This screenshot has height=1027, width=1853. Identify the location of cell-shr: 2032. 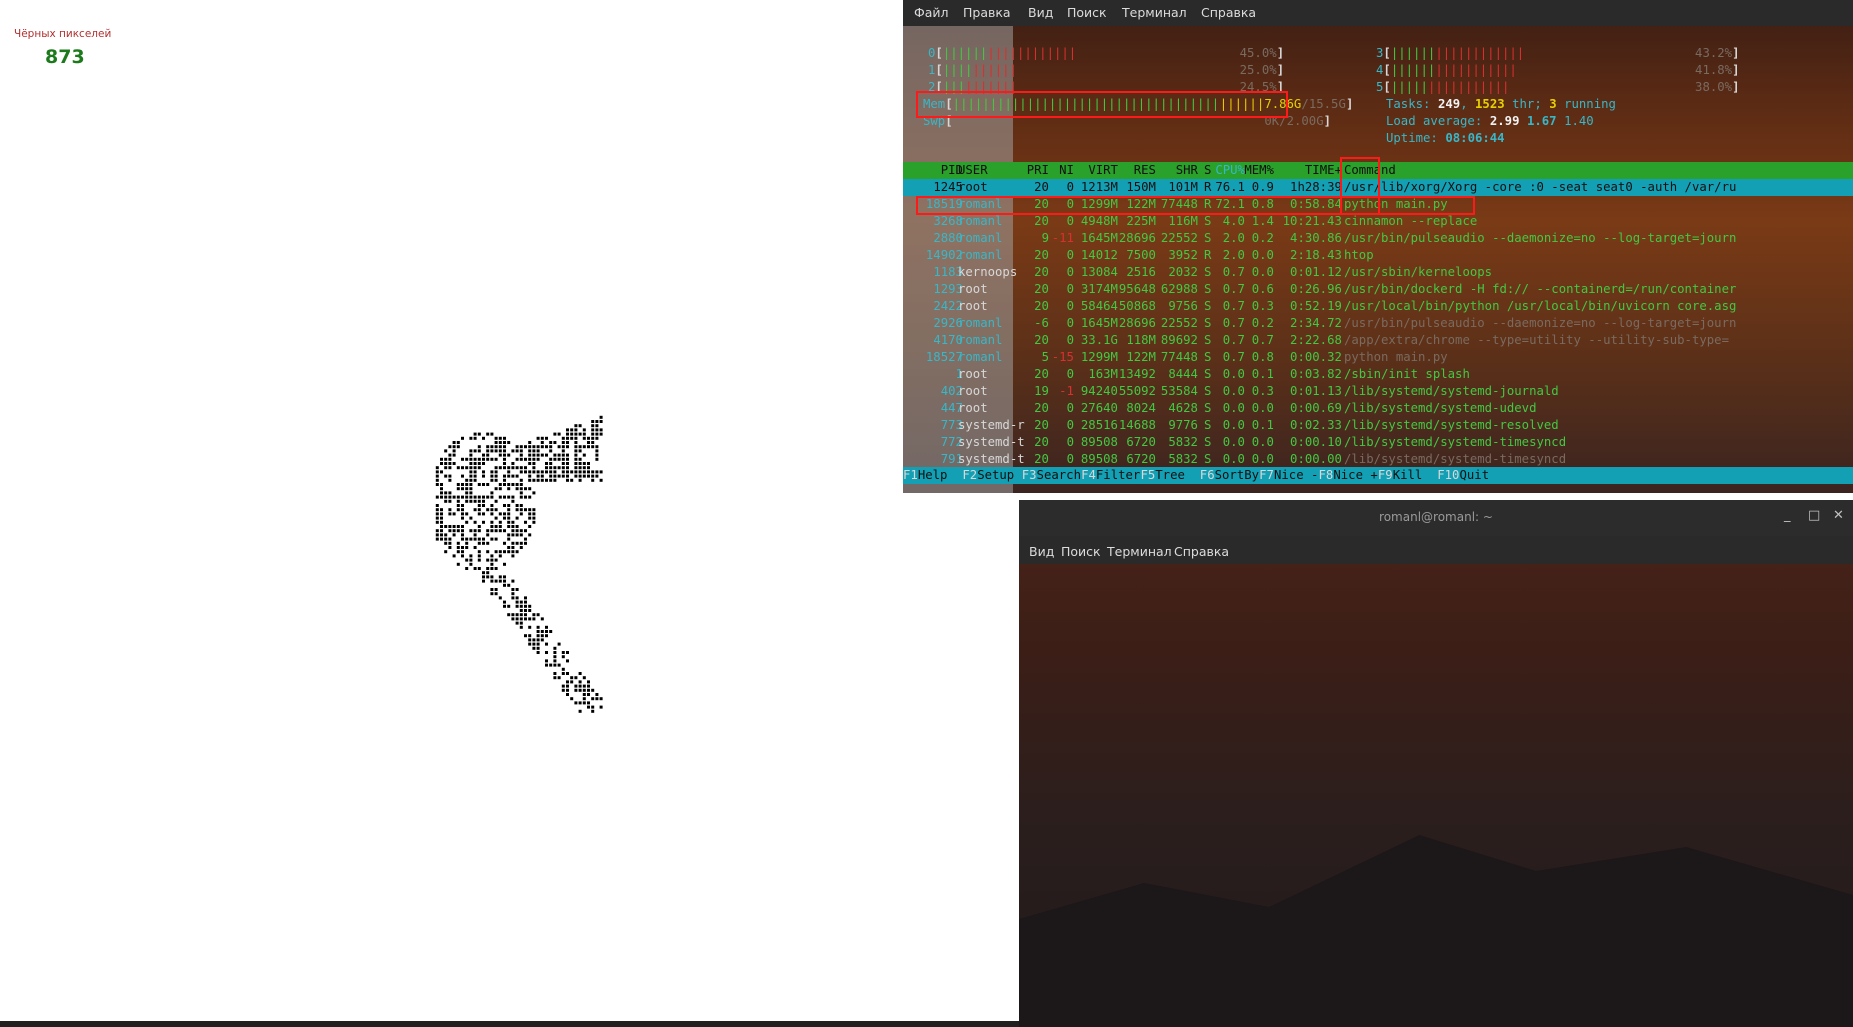
(1183, 272).